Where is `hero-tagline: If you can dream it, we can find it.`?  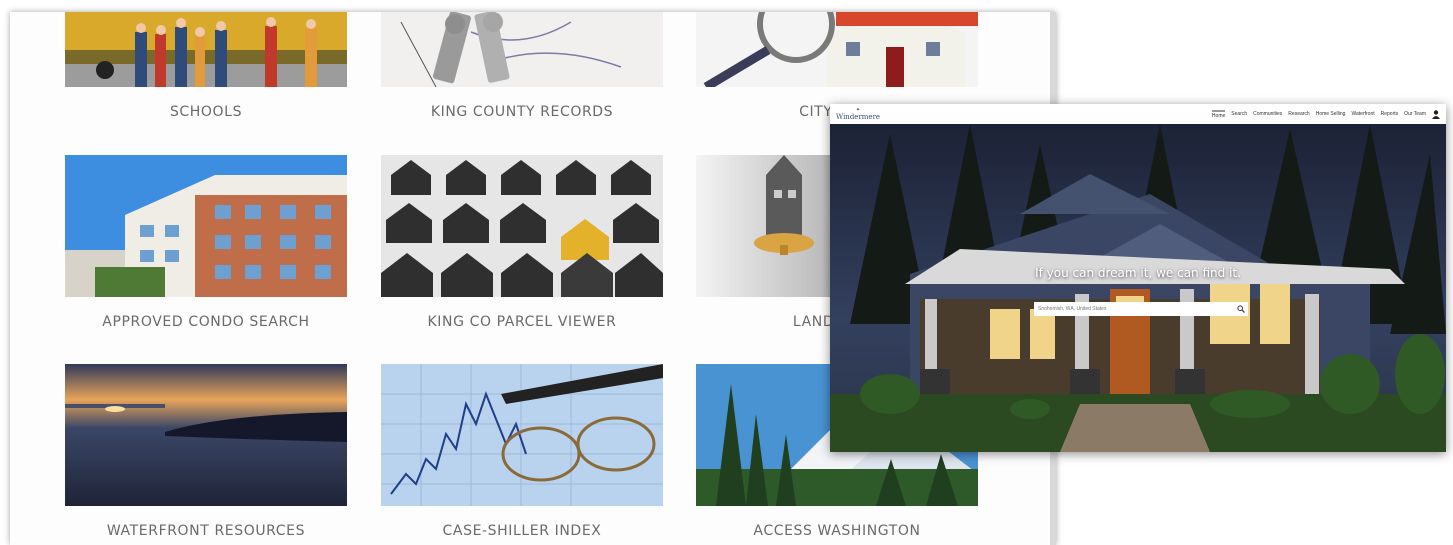
hero-tagline: If you can dream it, we can find it. is located at coordinates (1138, 273).